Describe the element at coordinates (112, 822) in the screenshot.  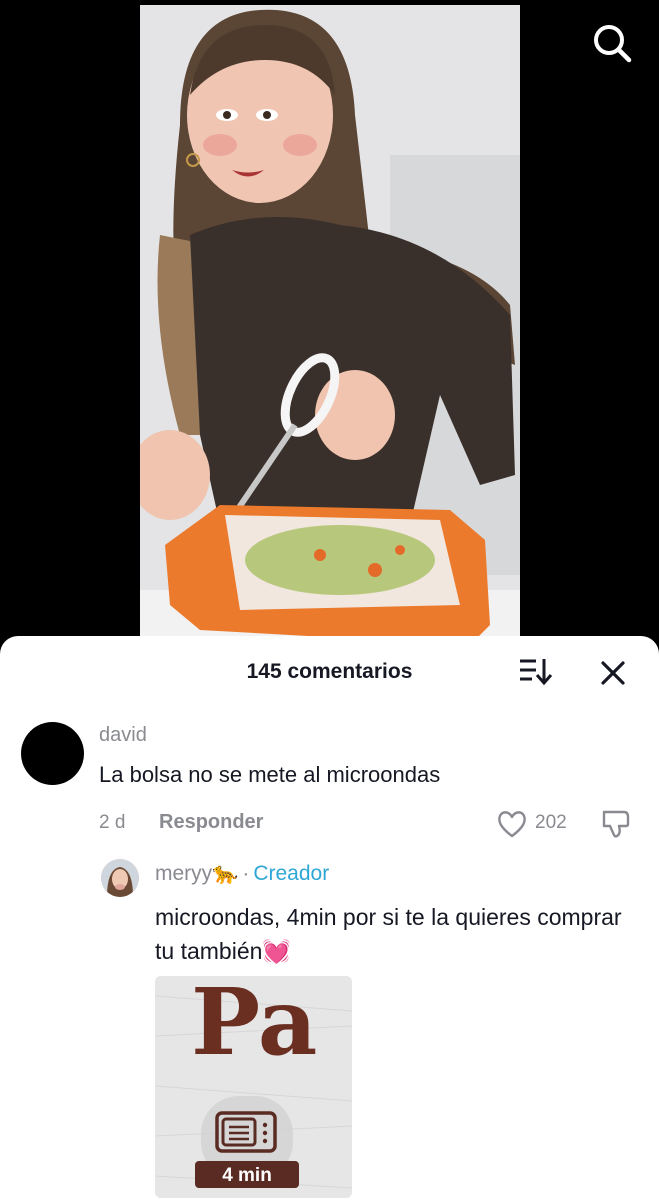
I see `comment-date: 2 d` at that location.